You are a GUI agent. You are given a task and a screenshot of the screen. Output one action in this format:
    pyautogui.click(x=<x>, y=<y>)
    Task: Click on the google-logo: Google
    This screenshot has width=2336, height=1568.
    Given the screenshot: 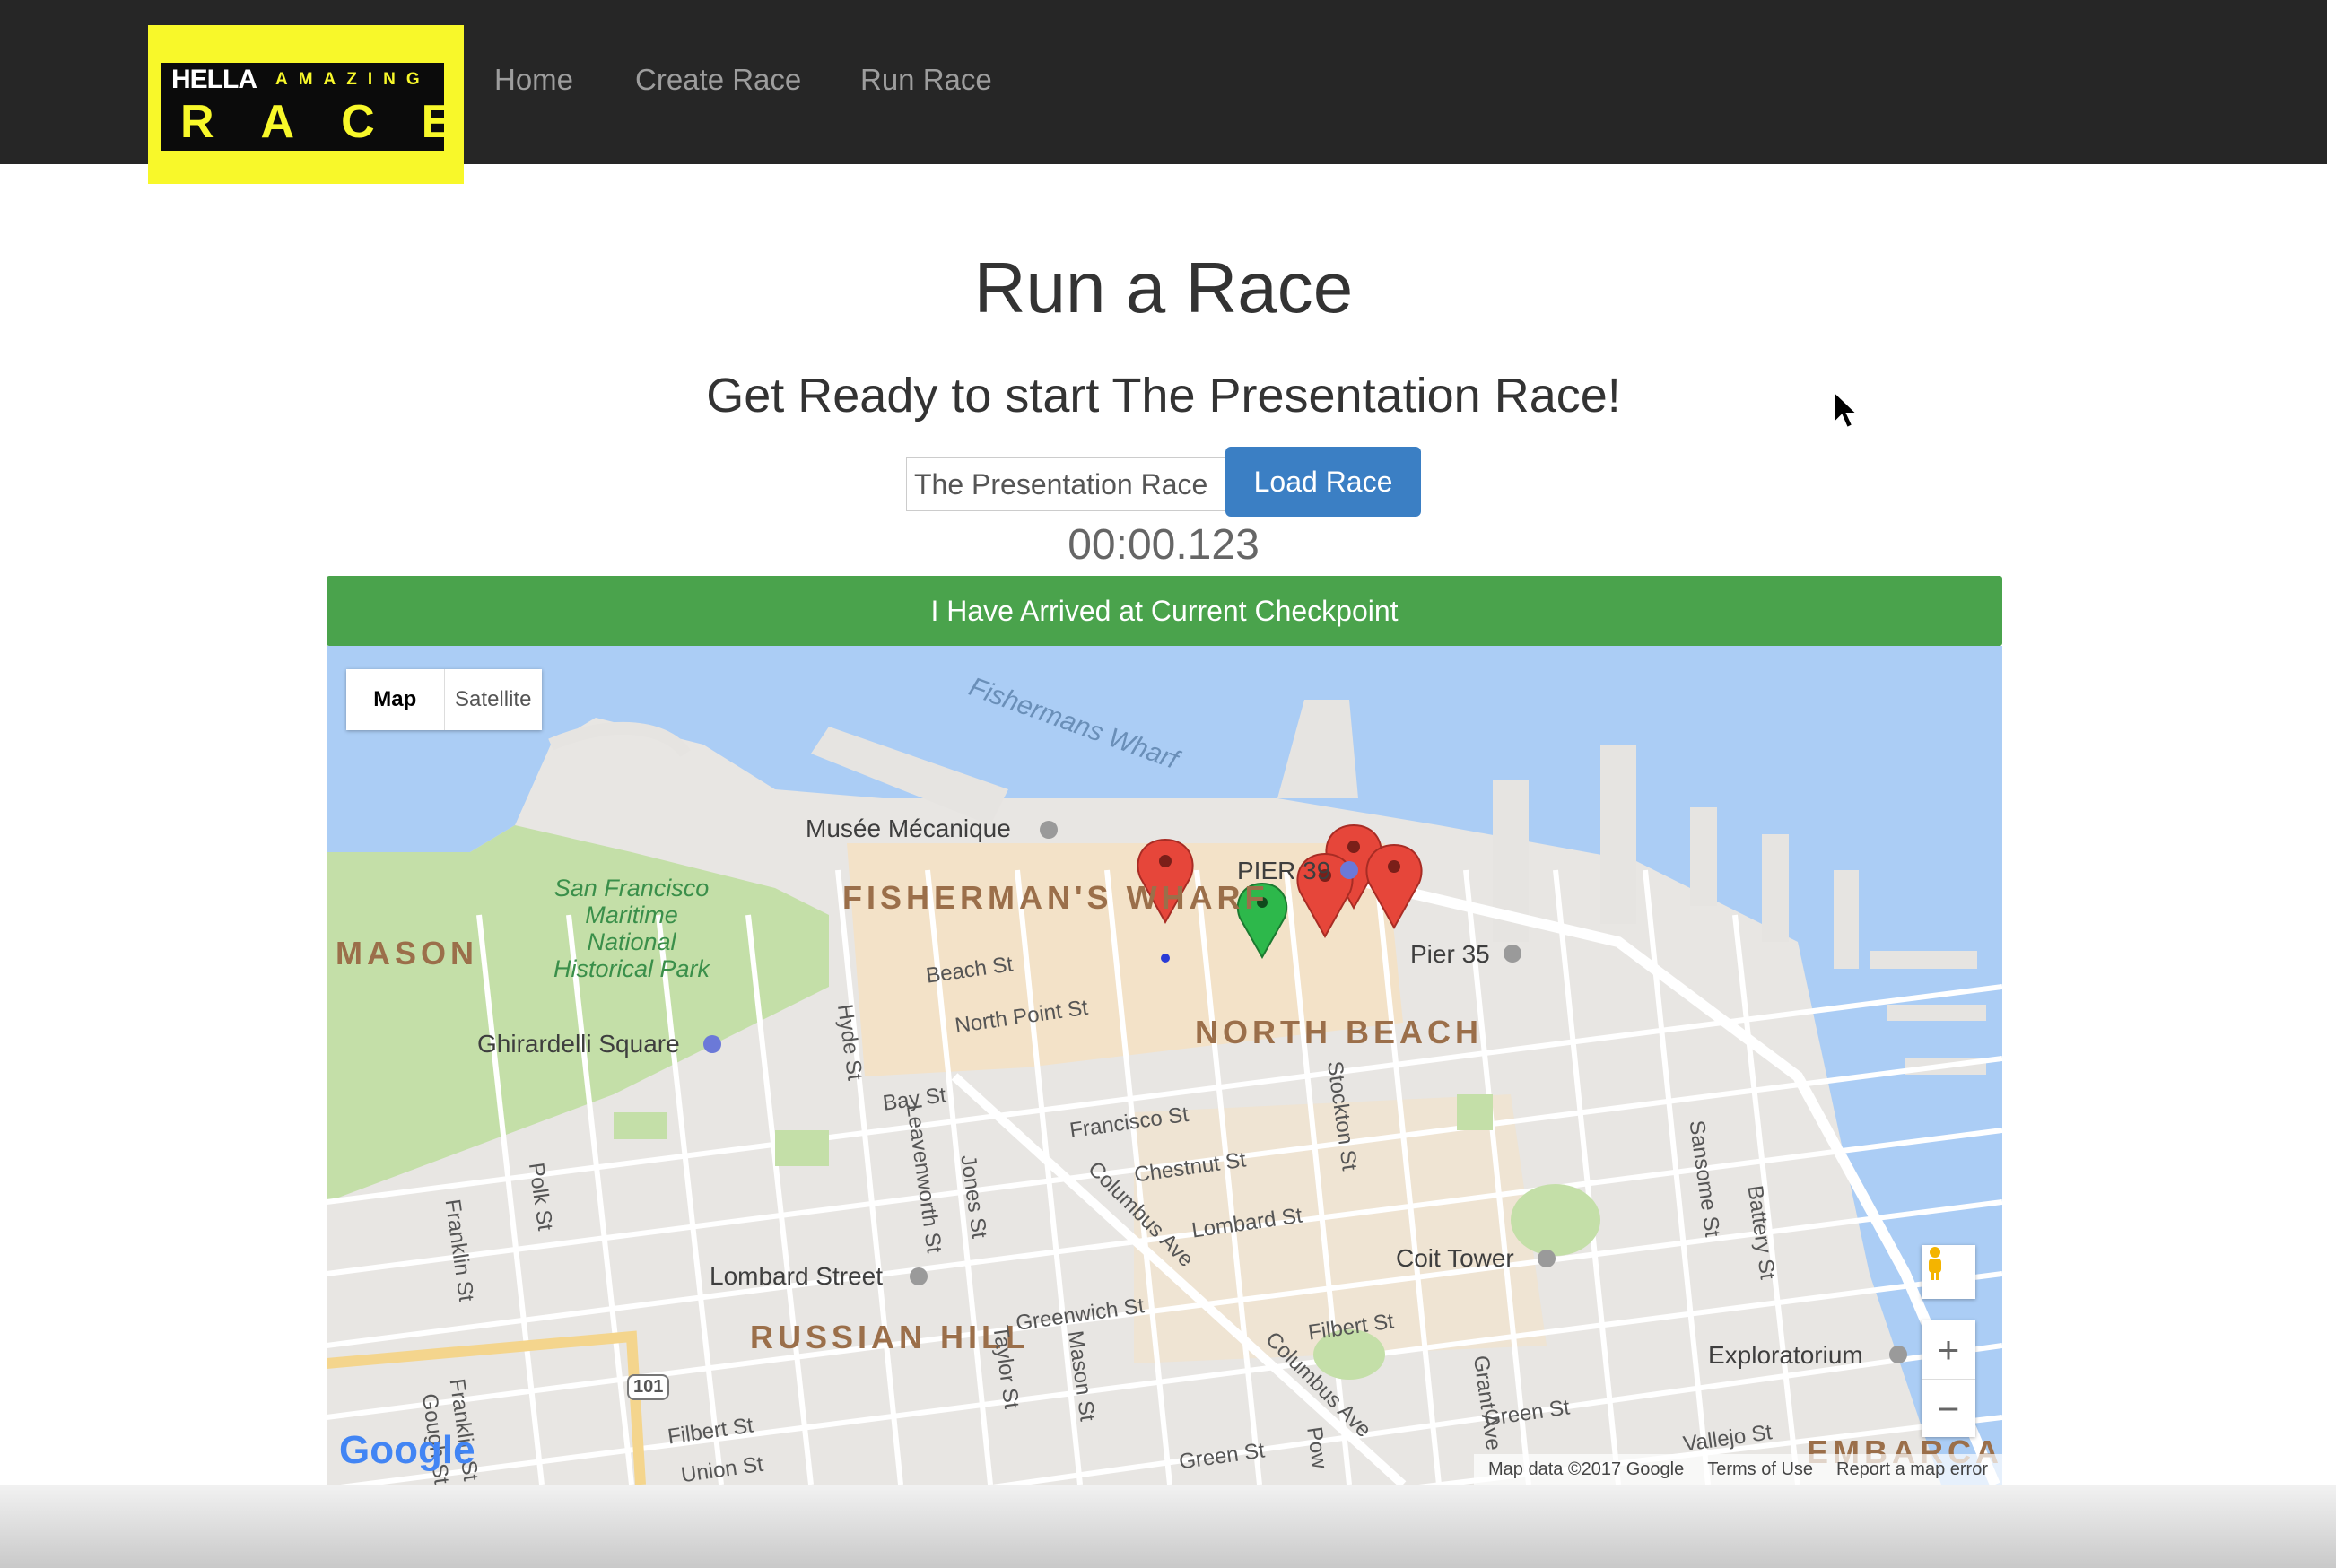 What is the action you would take?
    pyautogui.click(x=407, y=1450)
    